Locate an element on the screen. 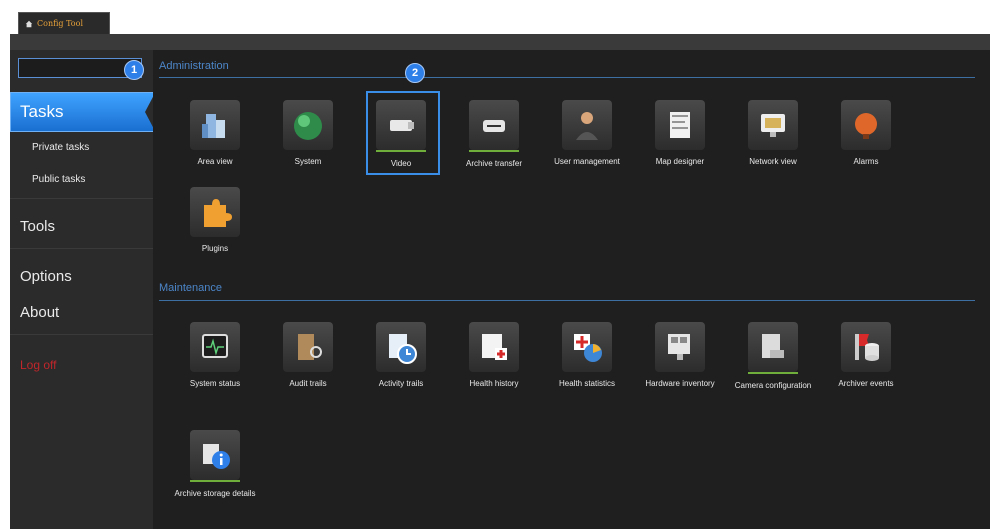 This screenshot has height=529, width=1000. section-title-maintenance: Maintenance is located at coordinates (190, 288).